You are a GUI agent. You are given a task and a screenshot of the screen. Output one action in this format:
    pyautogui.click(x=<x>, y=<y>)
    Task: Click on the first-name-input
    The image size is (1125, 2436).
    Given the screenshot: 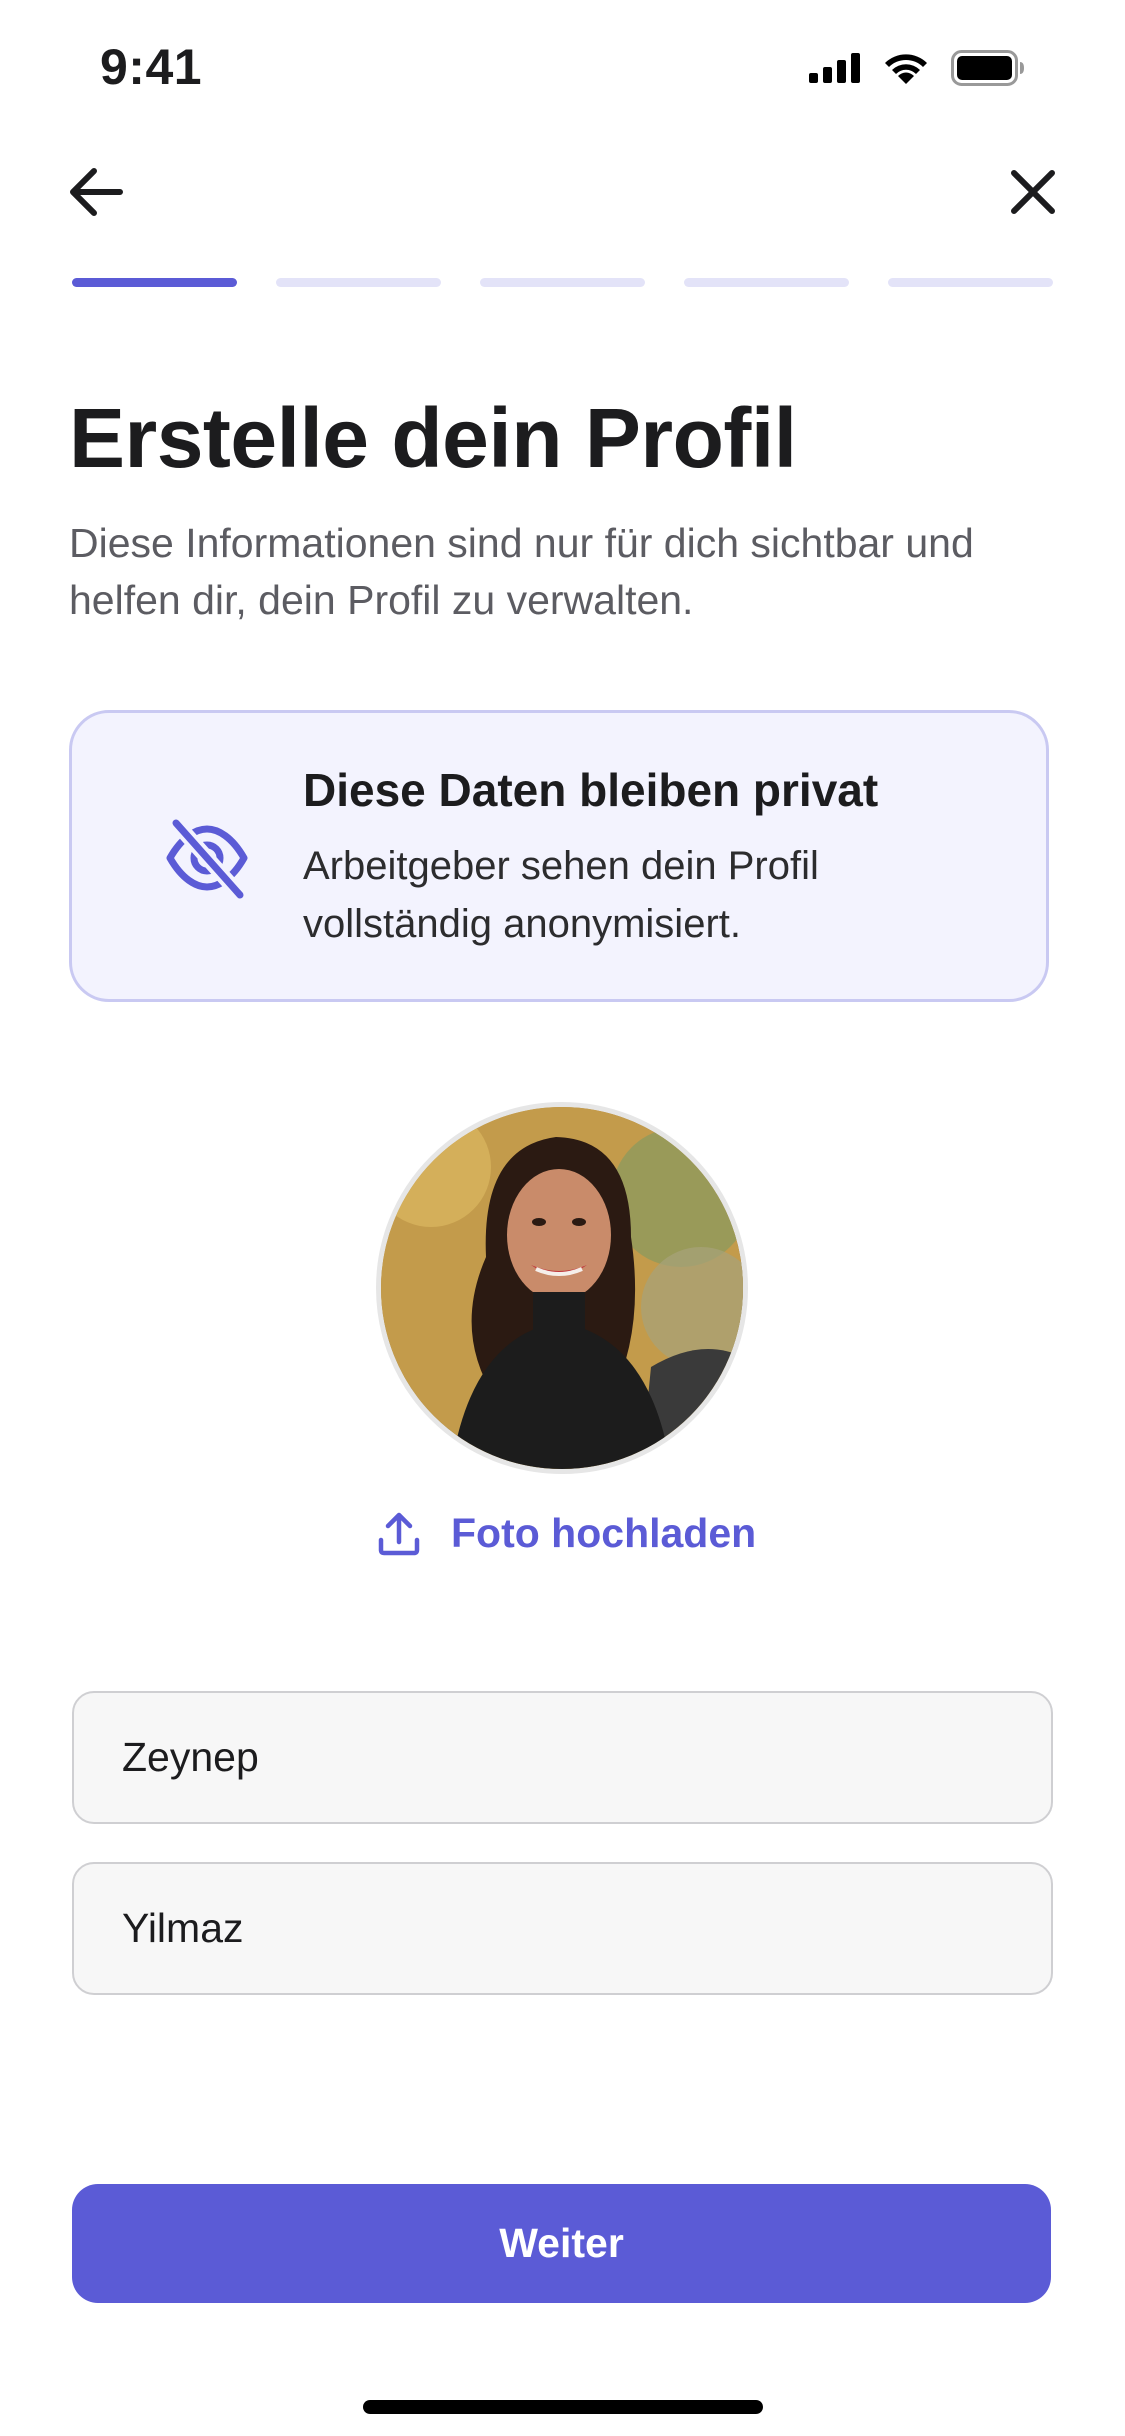 What is the action you would take?
    pyautogui.click(x=562, y=1757)
    